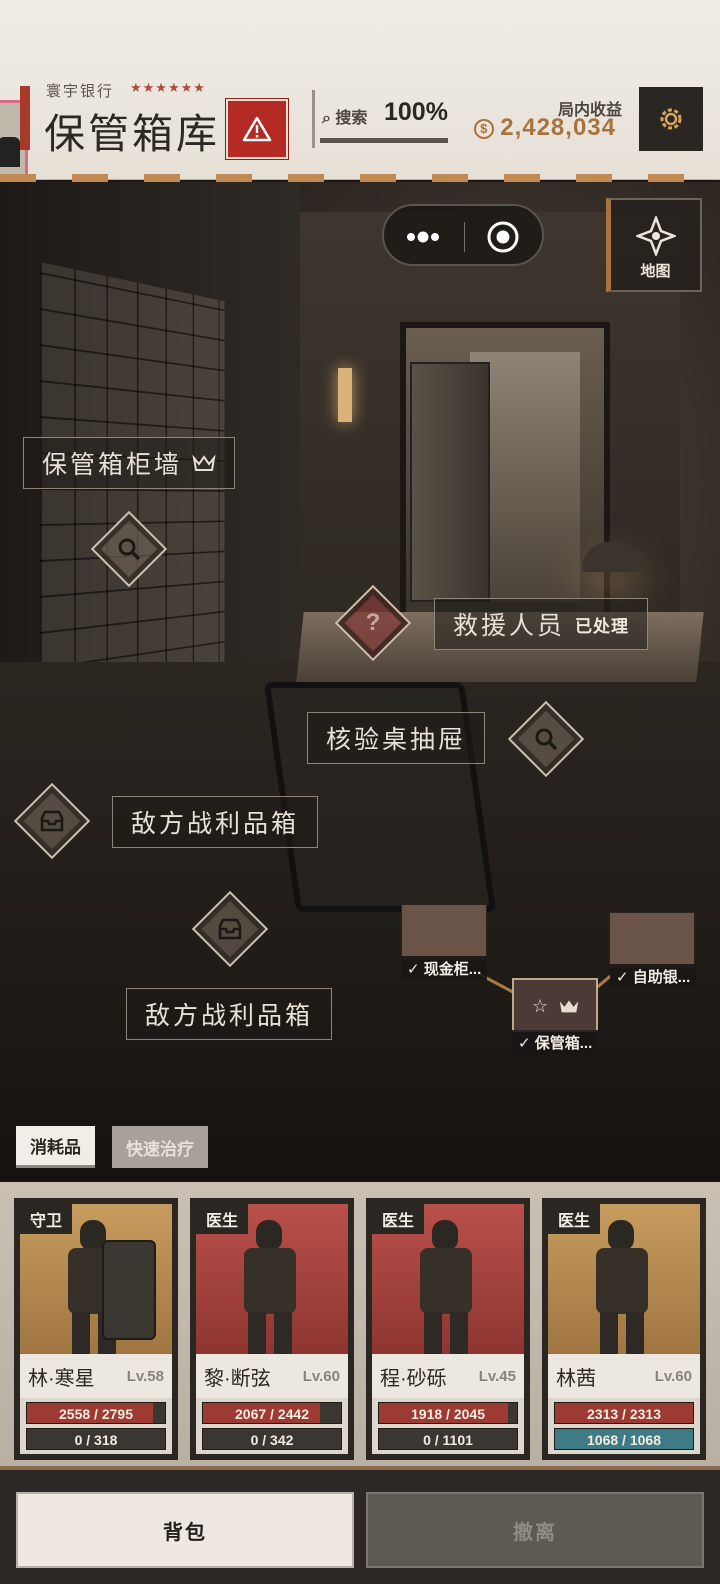 The image size is (720, 1584). Describe the element at coordinates (555, 1005) in the screenshot. I see `room-thumb-vault-current: ☆` at that location.